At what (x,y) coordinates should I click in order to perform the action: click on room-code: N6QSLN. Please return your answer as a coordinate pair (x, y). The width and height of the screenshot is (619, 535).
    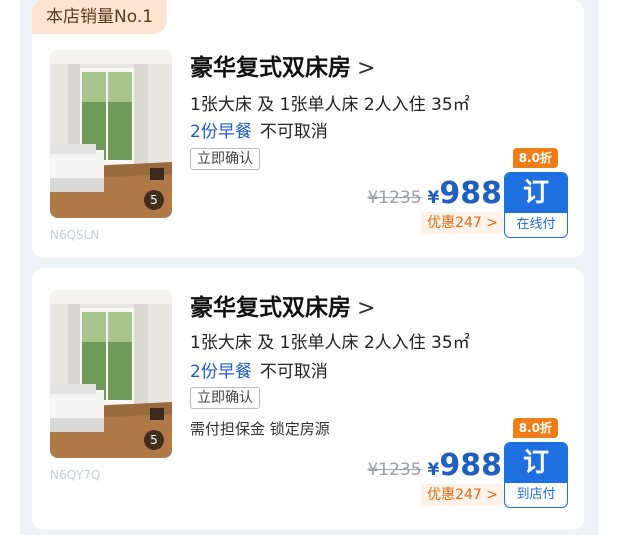
    Looking at the image, I should click on (75, 235).